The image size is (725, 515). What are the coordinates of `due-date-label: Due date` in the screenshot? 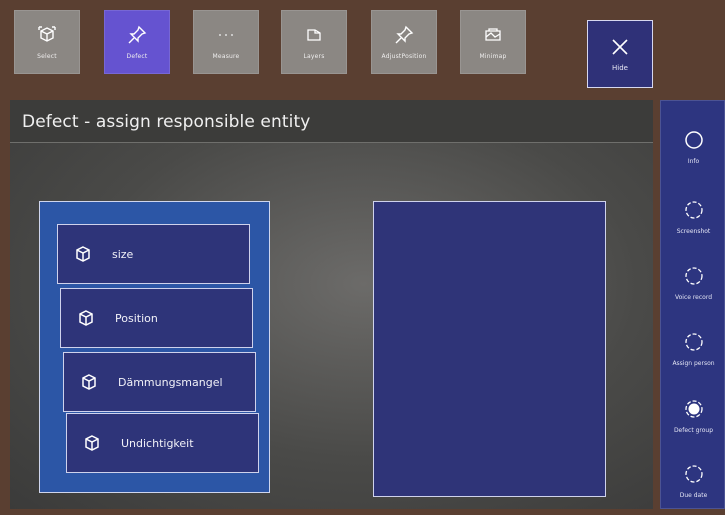 It's located at (693, 495).